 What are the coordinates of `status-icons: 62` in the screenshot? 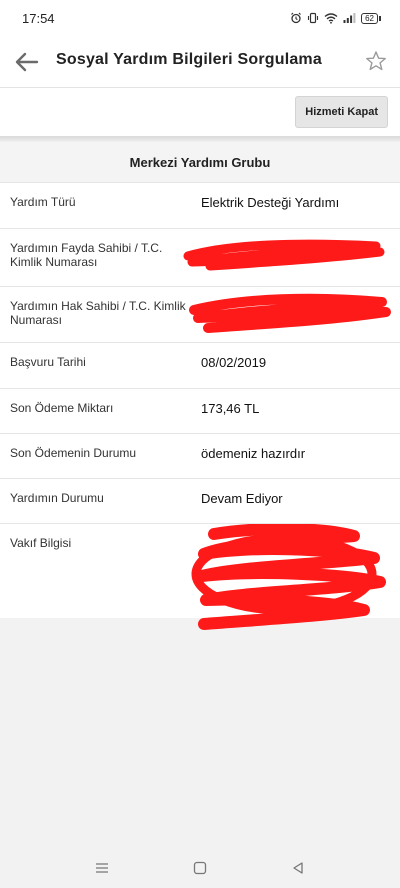 It's located at (335, 18).